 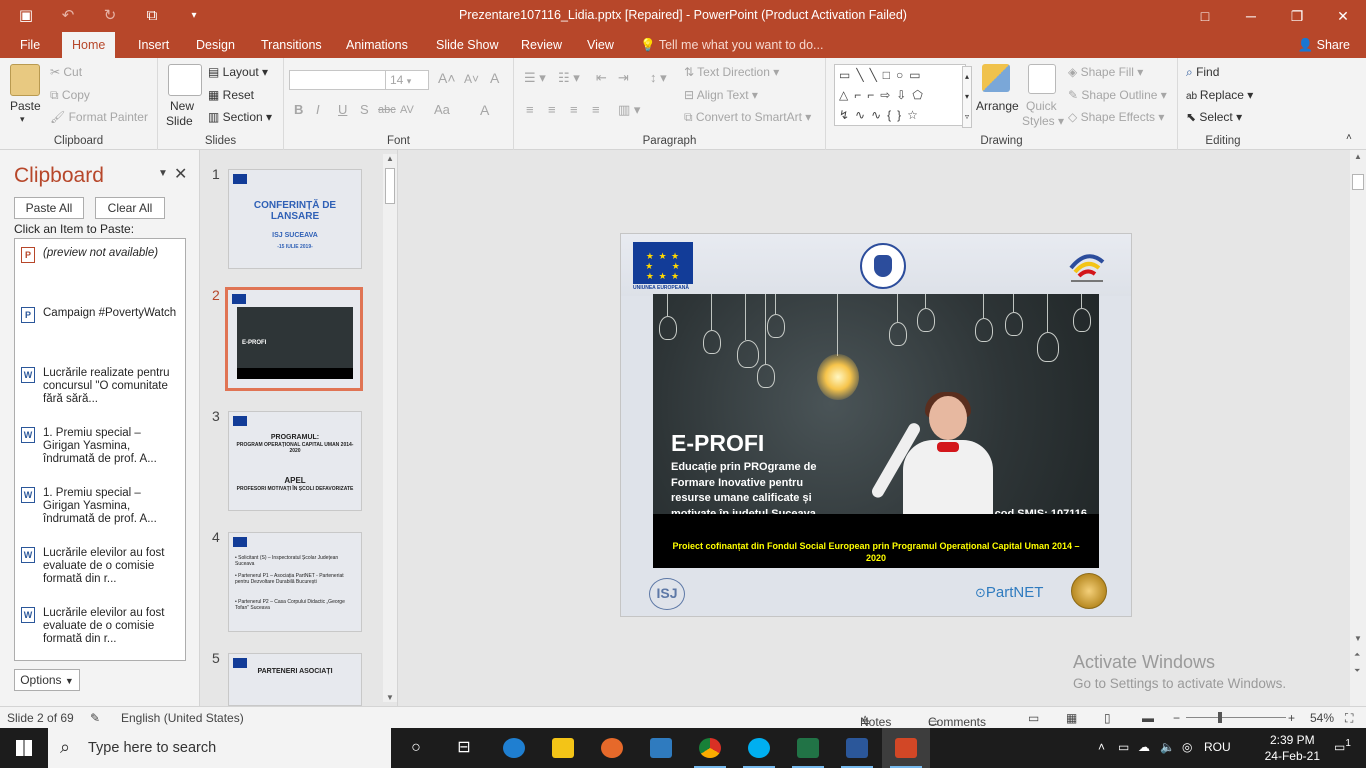 What do you see at coordinates (661, 748) in the screenshot?
I see `mail-icon` at bounding box center [661, 748].